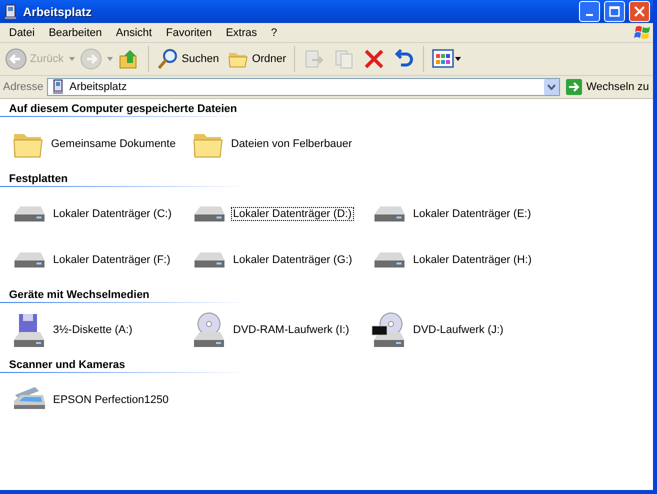 This screenshot has width=657, height=494. I want to click on item-label: Dateien von Felberbauer, so click(291, 144).